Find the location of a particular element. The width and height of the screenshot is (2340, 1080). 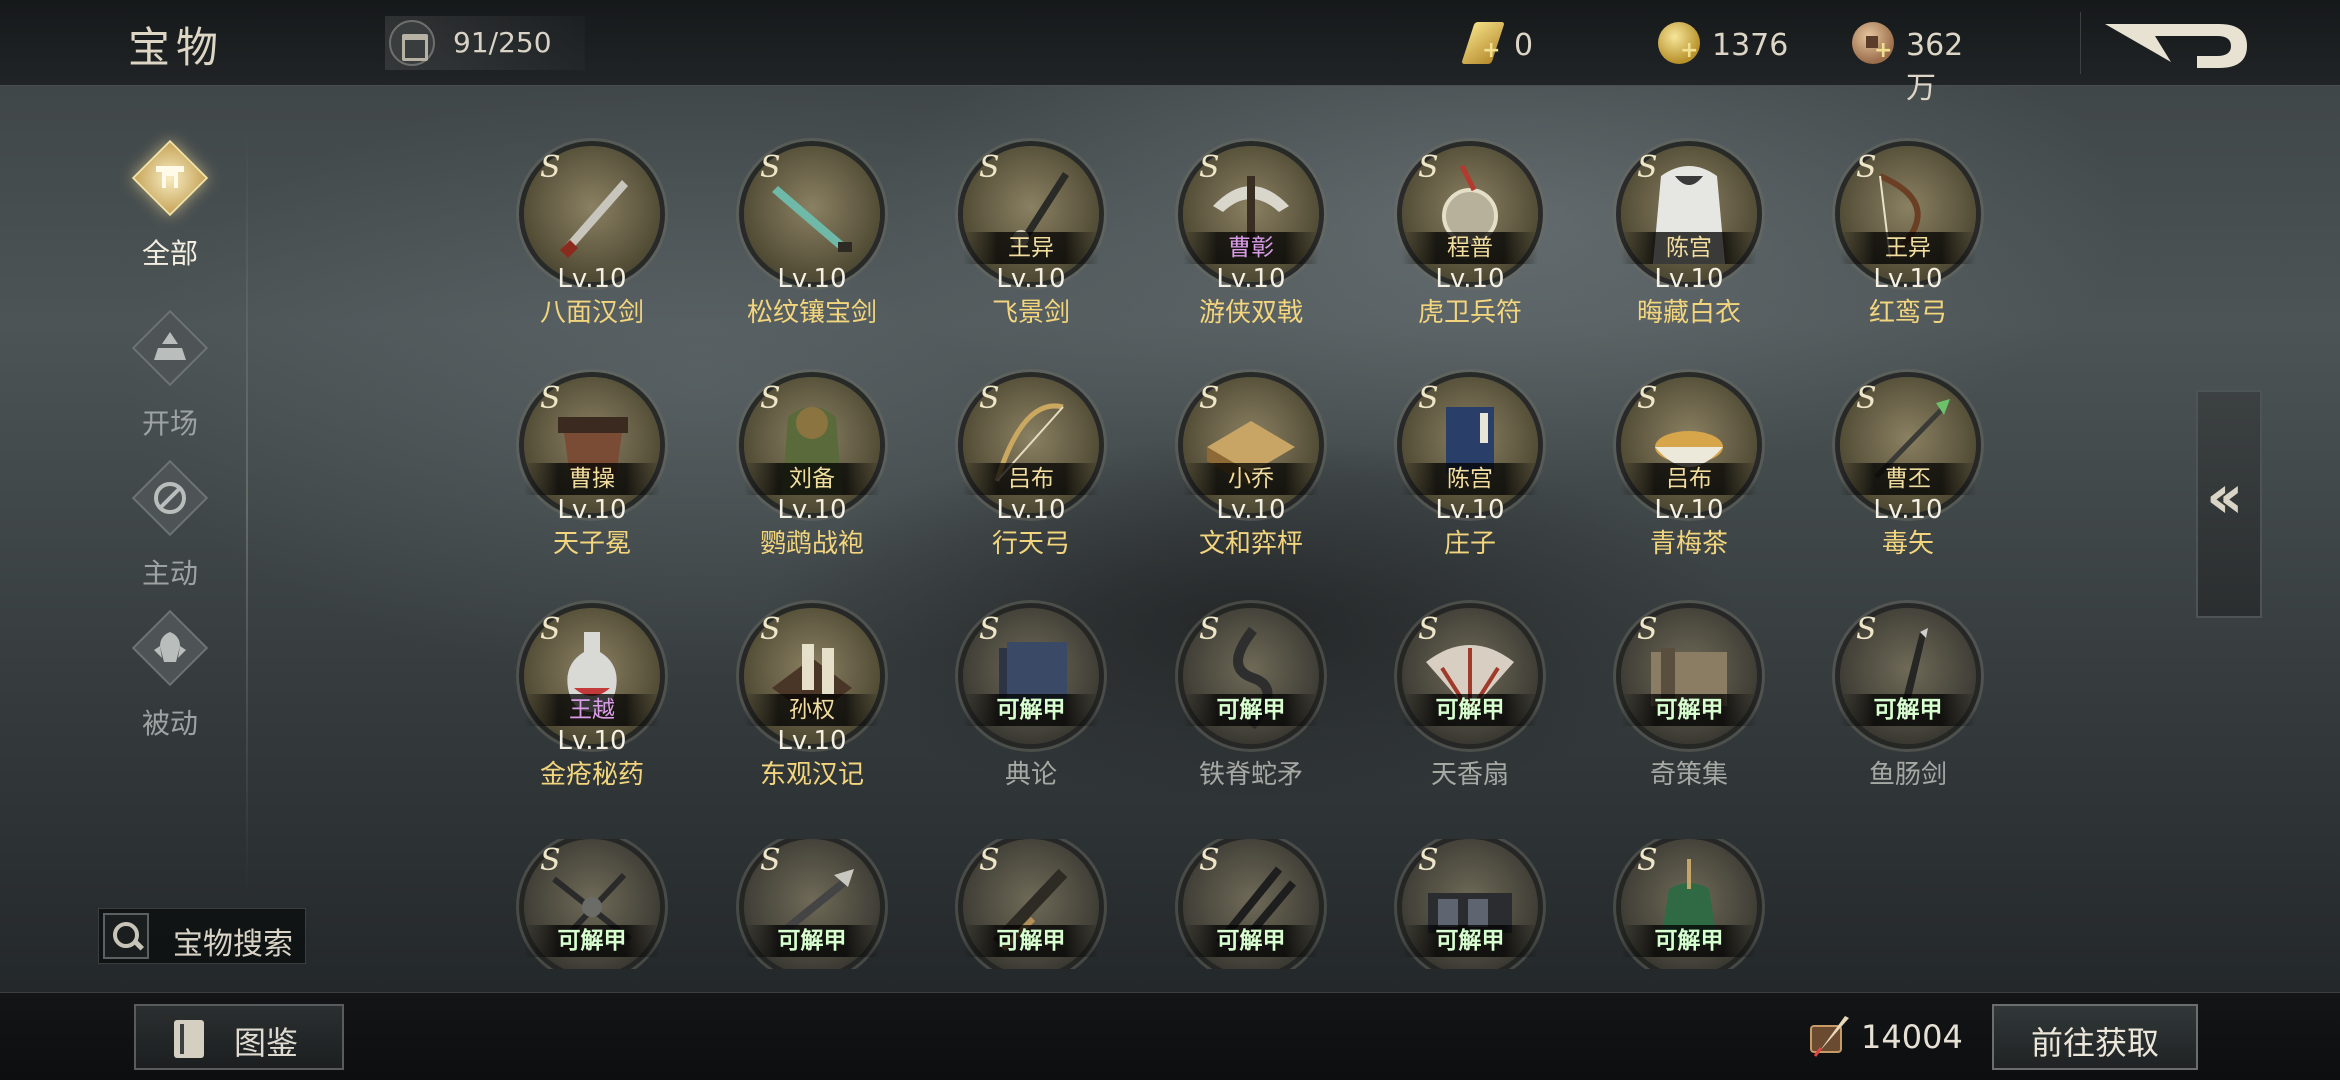

sidebar-item-active: 主动 is located at coordinates (170, 524).